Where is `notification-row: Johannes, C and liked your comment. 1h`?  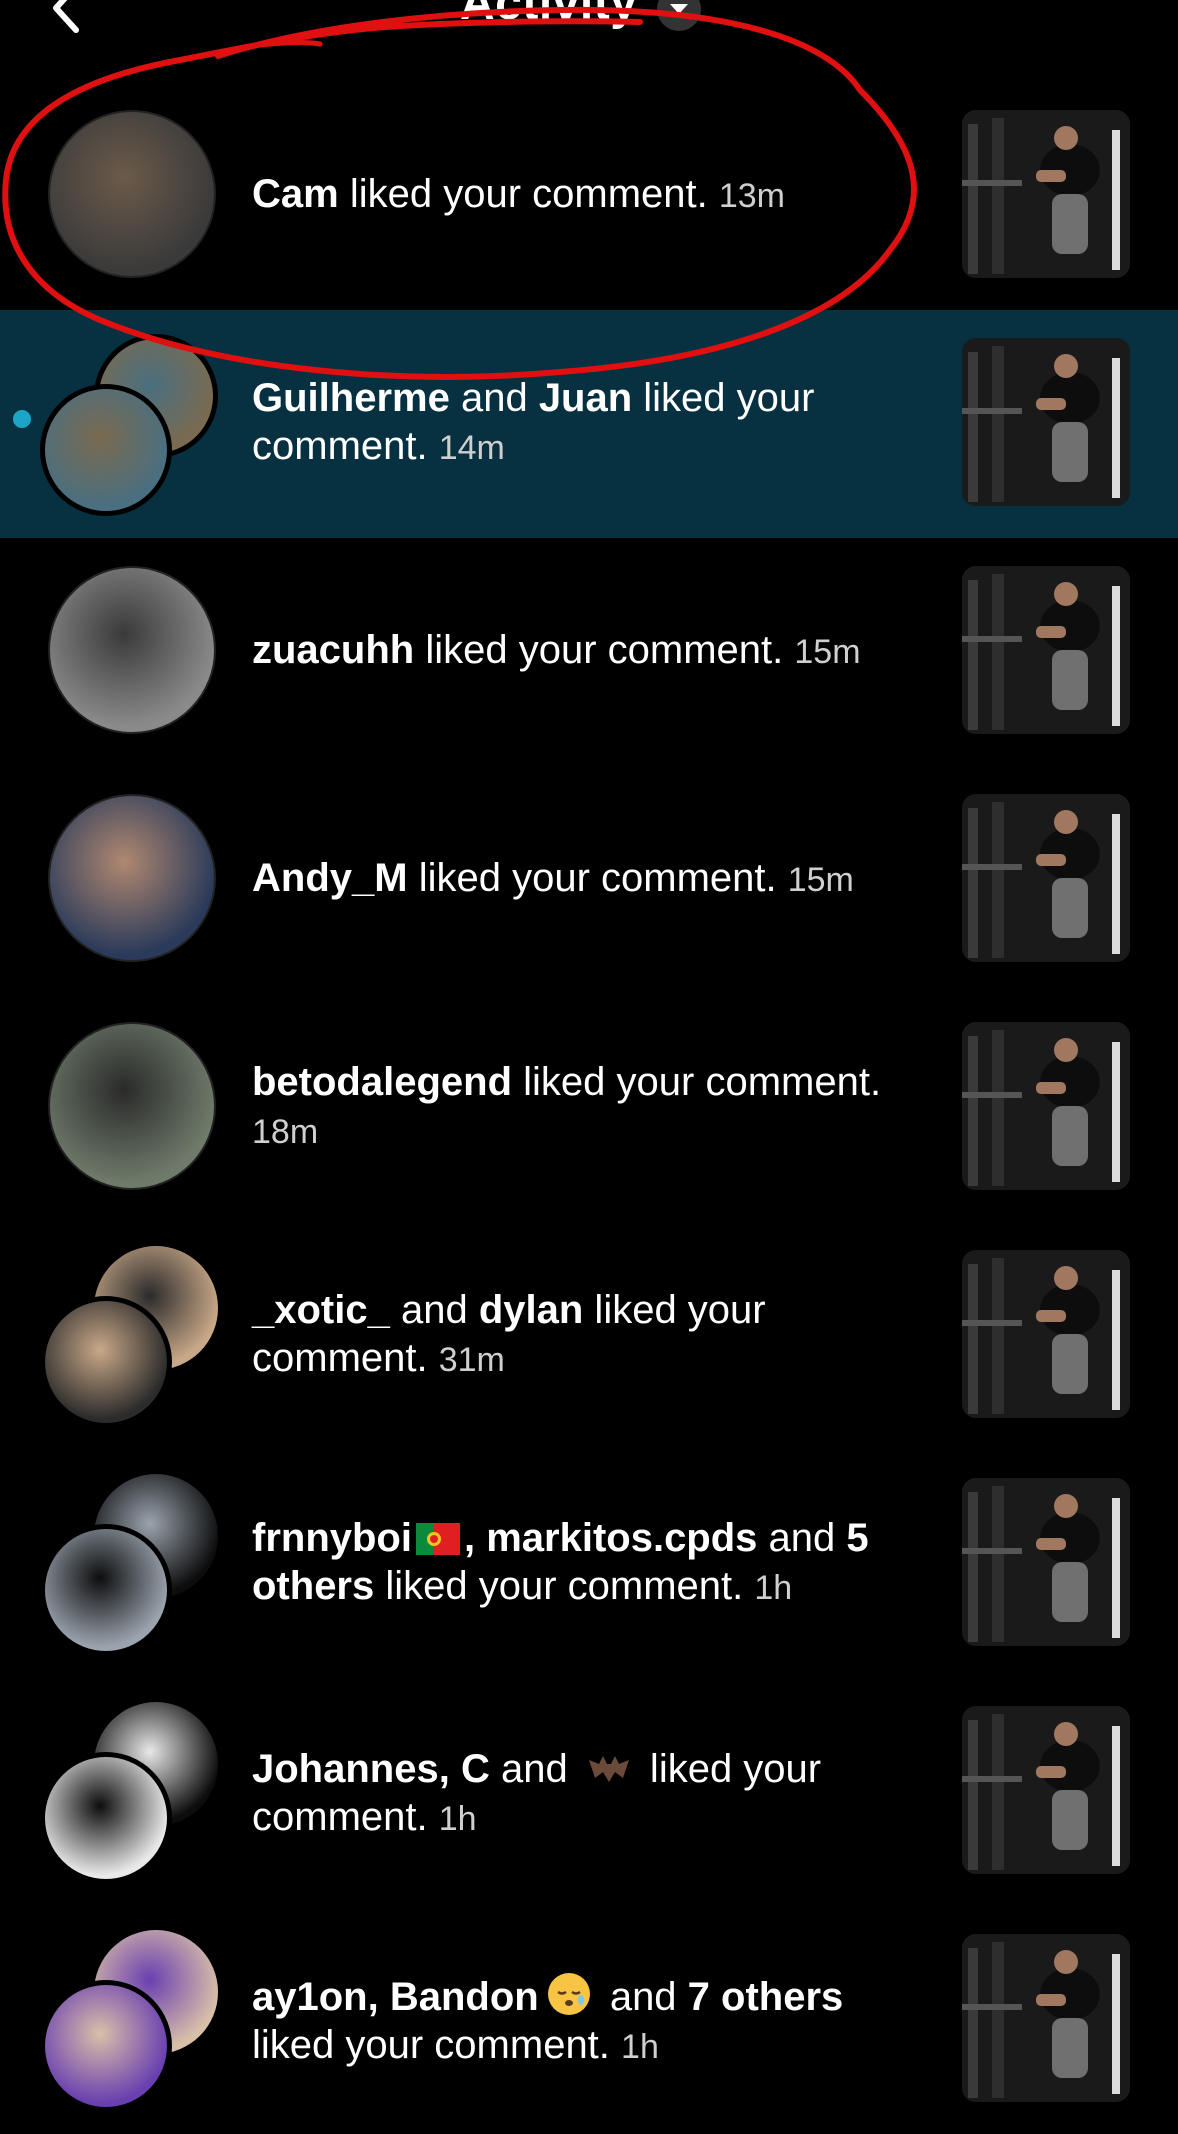
notification-row: Johannes, C and liked your comment. 1h is located at coordinates (589, 1792).